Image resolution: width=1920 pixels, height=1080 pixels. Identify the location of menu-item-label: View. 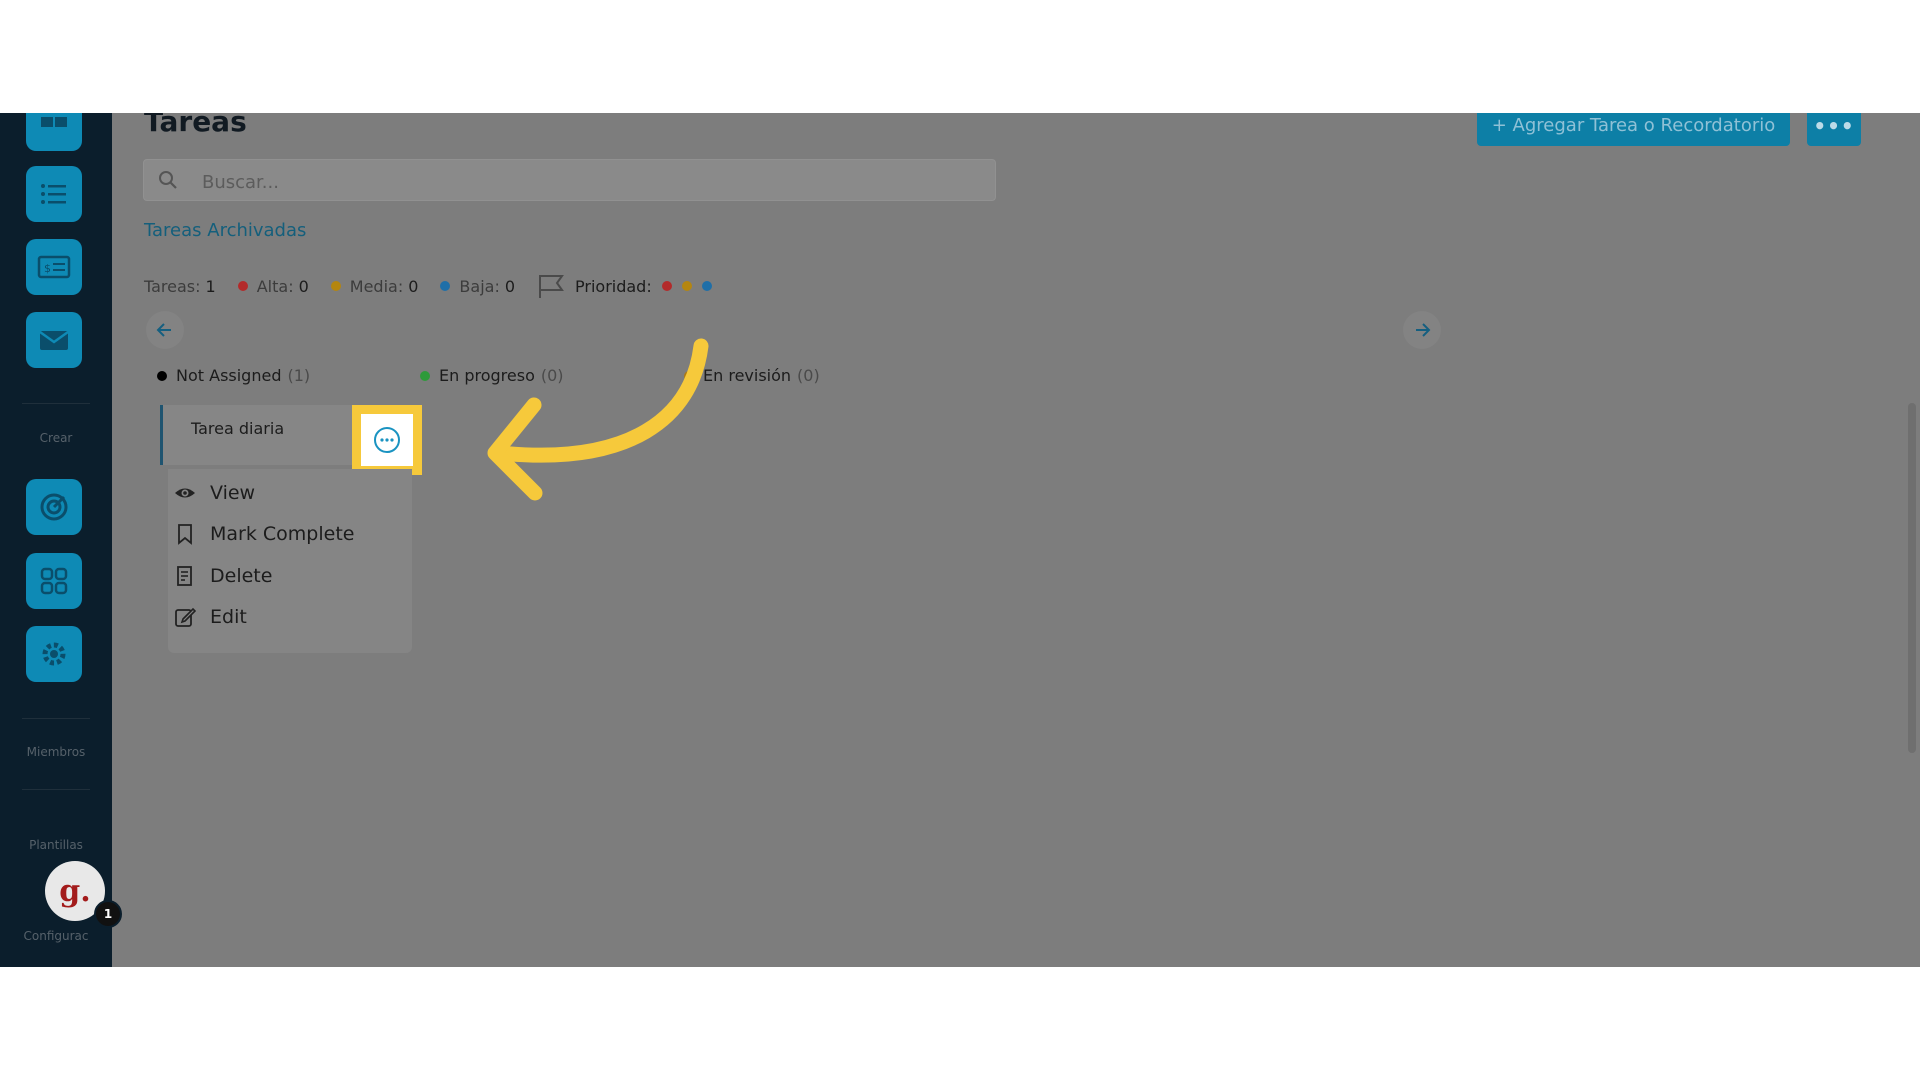
(233, 493).